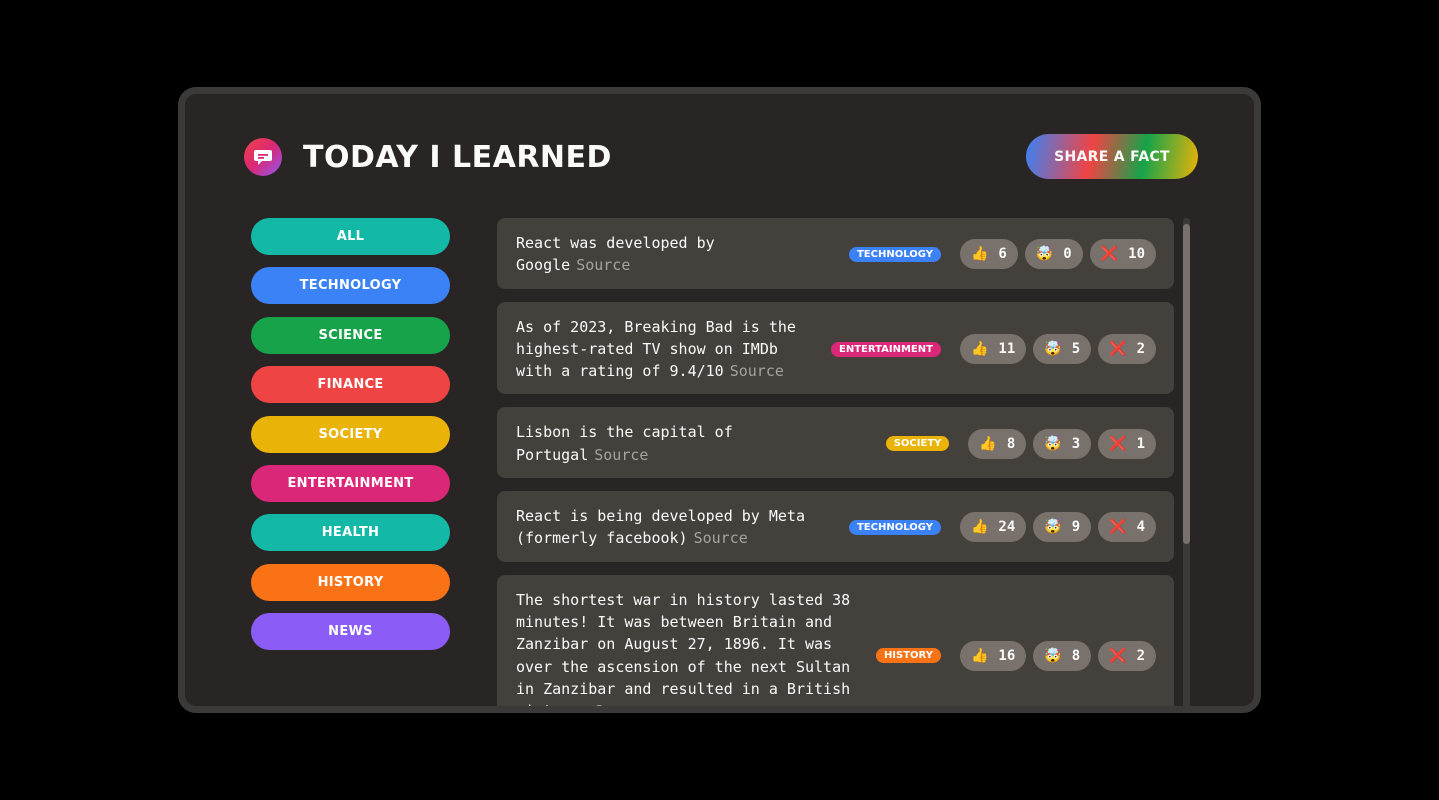 This screenshot has width=1439, height=800. What do you see at coordinates (1007, 527) in the screenshot?
I see `vote-count: 24` at bounding box center [1007, 527].